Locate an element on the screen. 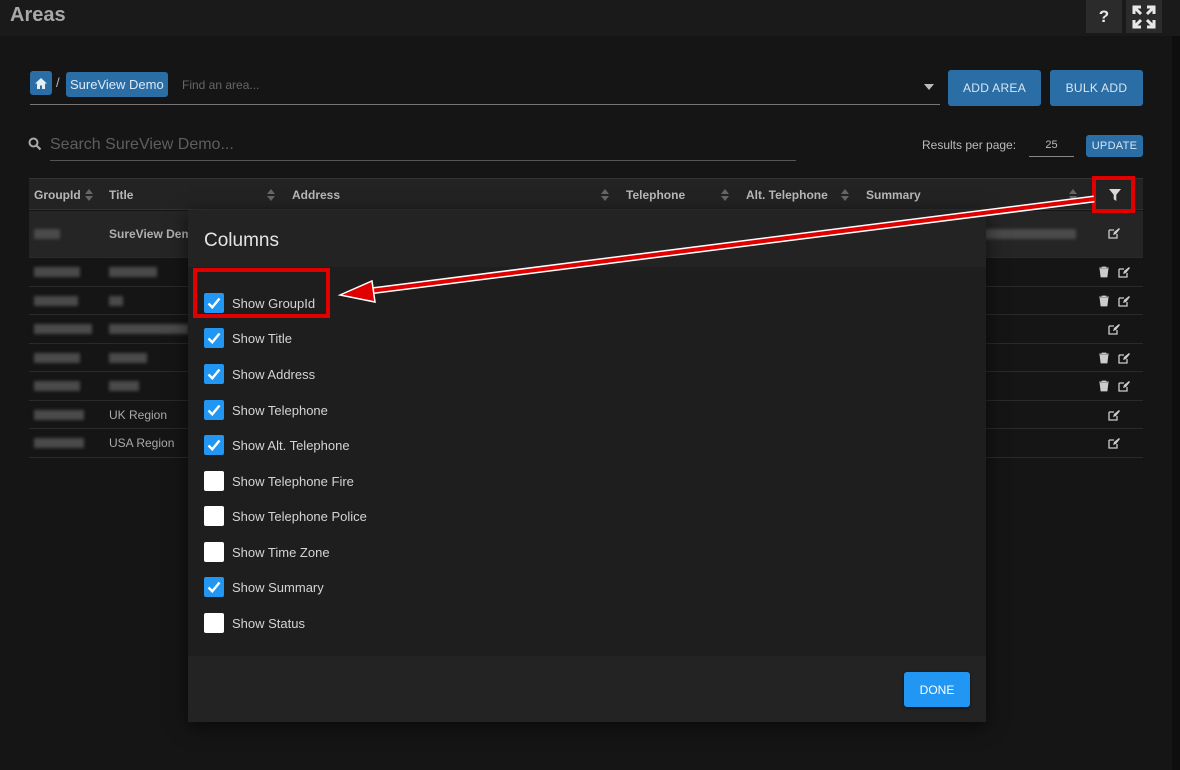  column-option-label: Show Address is located at coordinates (274, 374).